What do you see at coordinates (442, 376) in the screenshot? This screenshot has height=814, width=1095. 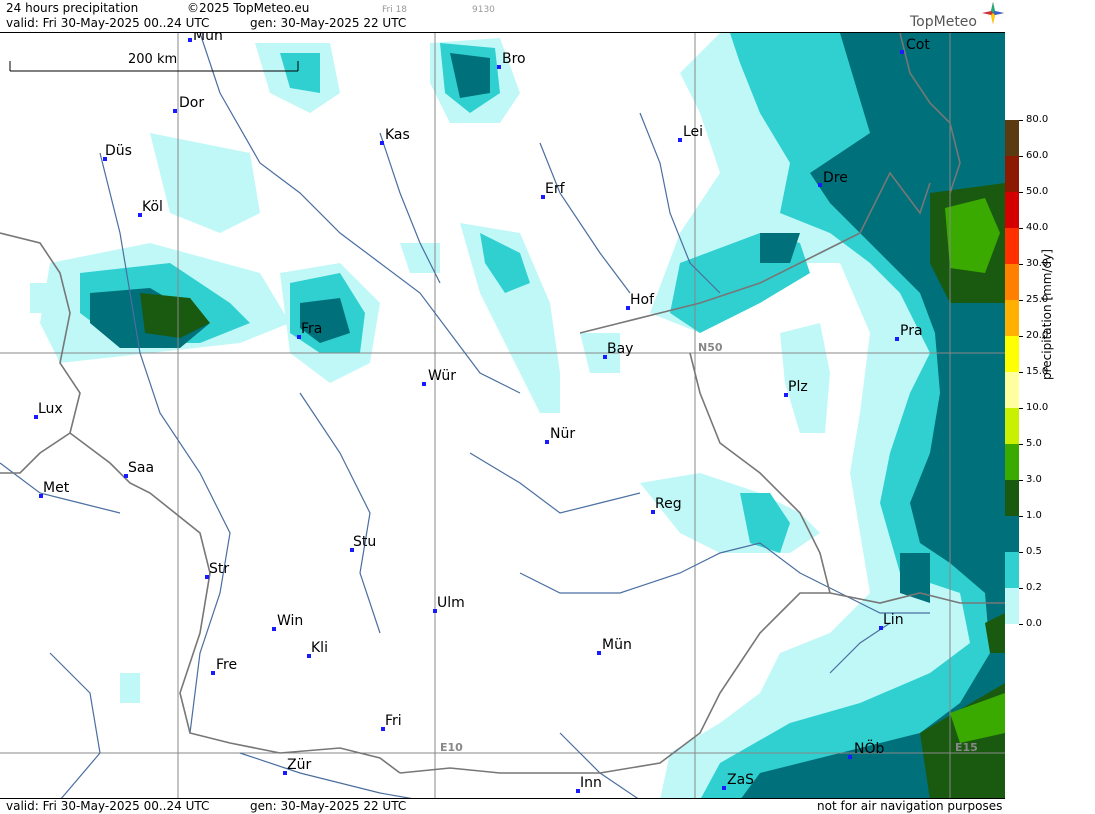 I see `city-label-wur: Wür` at bounding box center [442, 376].